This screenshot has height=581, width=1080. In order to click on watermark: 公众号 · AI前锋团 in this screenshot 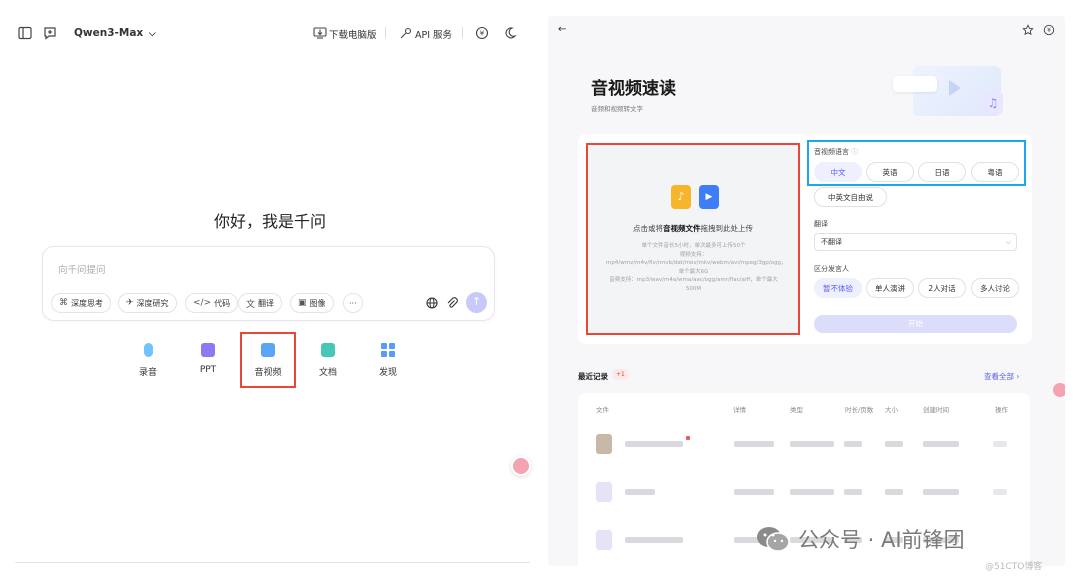, I will do `click(860, 539)`.